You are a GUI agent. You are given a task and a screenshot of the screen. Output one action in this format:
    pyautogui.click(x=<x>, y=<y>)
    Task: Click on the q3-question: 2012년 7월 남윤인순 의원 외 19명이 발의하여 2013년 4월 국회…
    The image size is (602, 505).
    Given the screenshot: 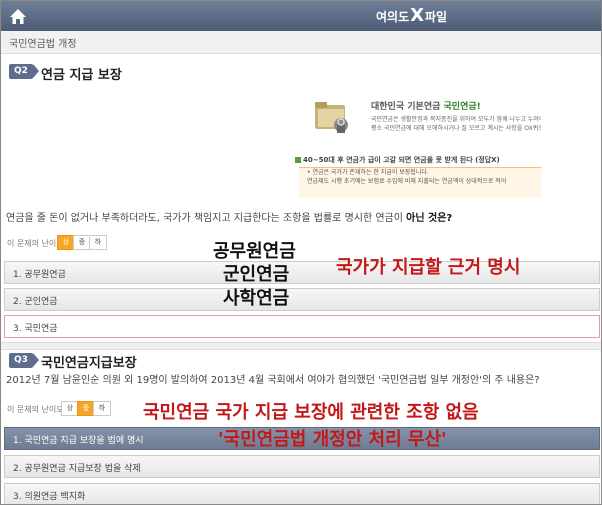 What is the action you would take?
    pyautogui.click(x=273, y=380)
    